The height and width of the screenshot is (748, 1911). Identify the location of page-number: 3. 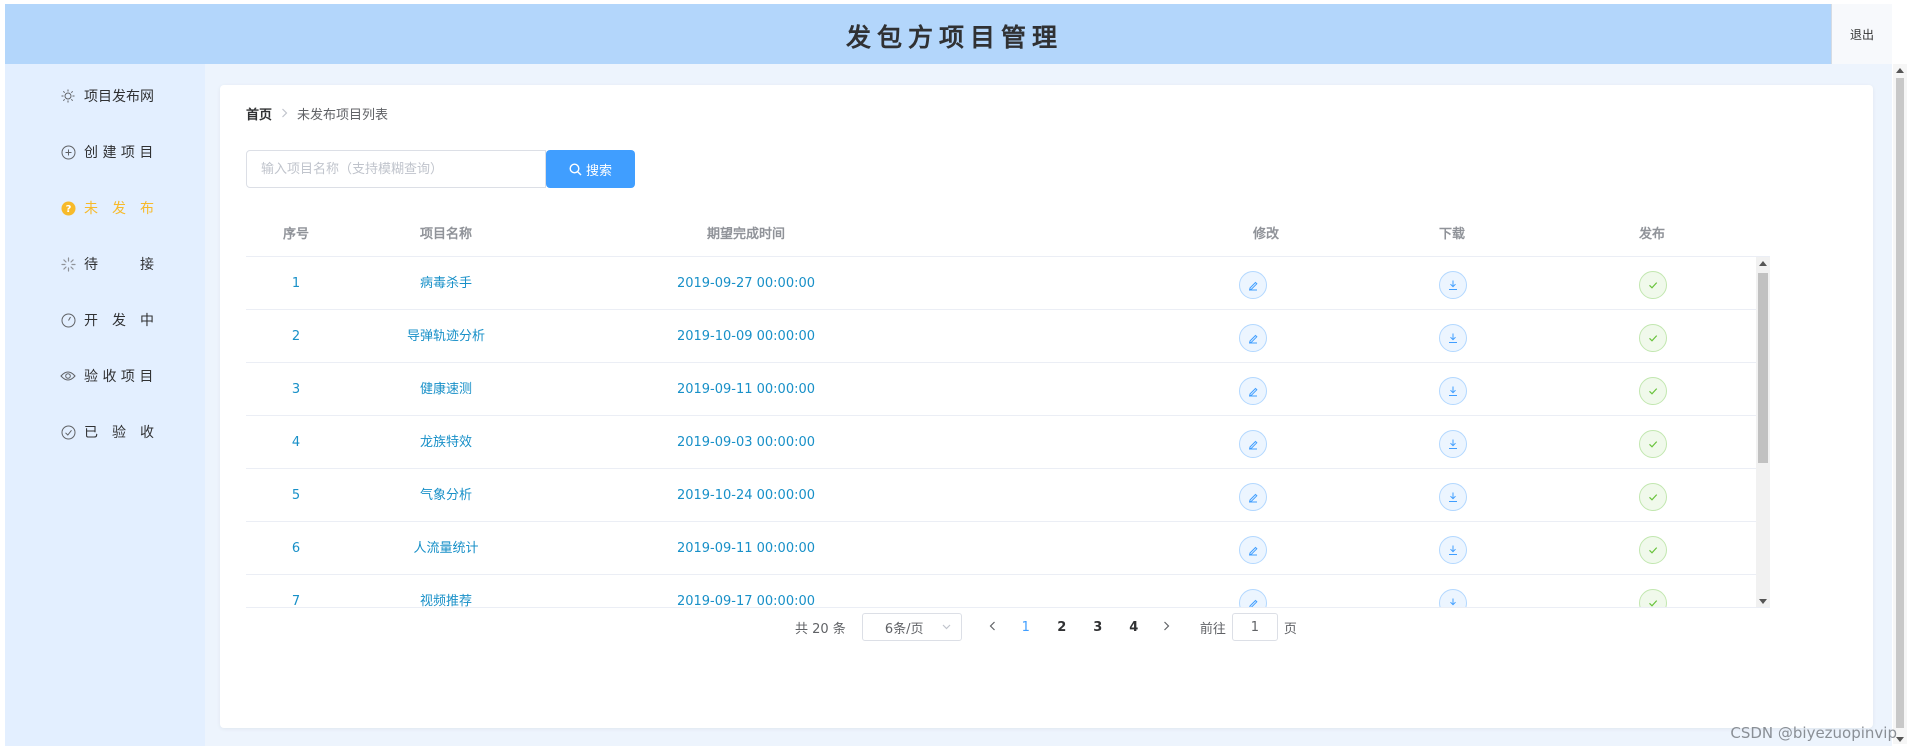
(1098, 627).